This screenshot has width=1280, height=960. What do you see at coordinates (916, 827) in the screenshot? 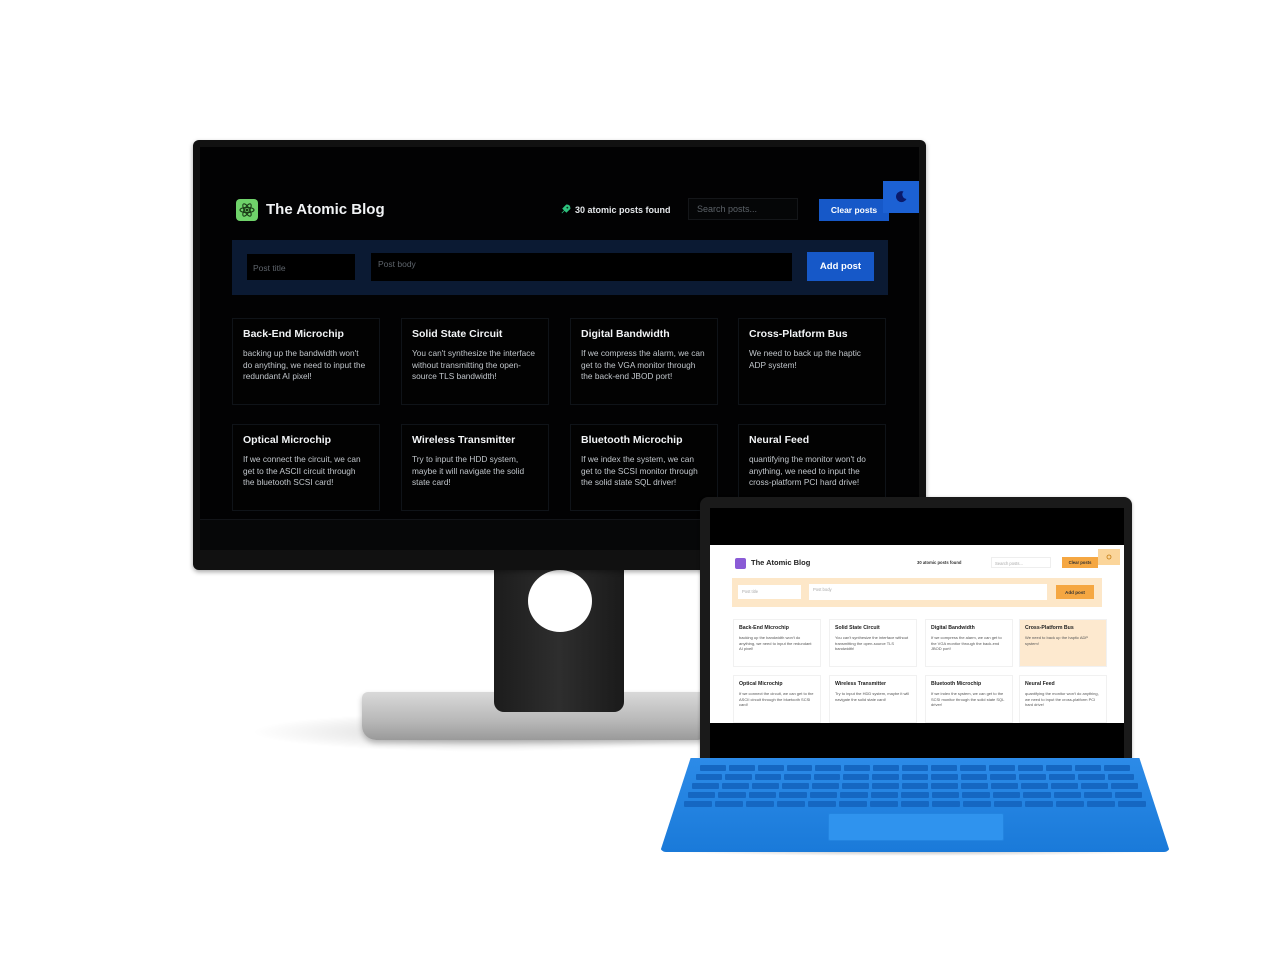
I see `trackpad` at bounding box center [916, 827].